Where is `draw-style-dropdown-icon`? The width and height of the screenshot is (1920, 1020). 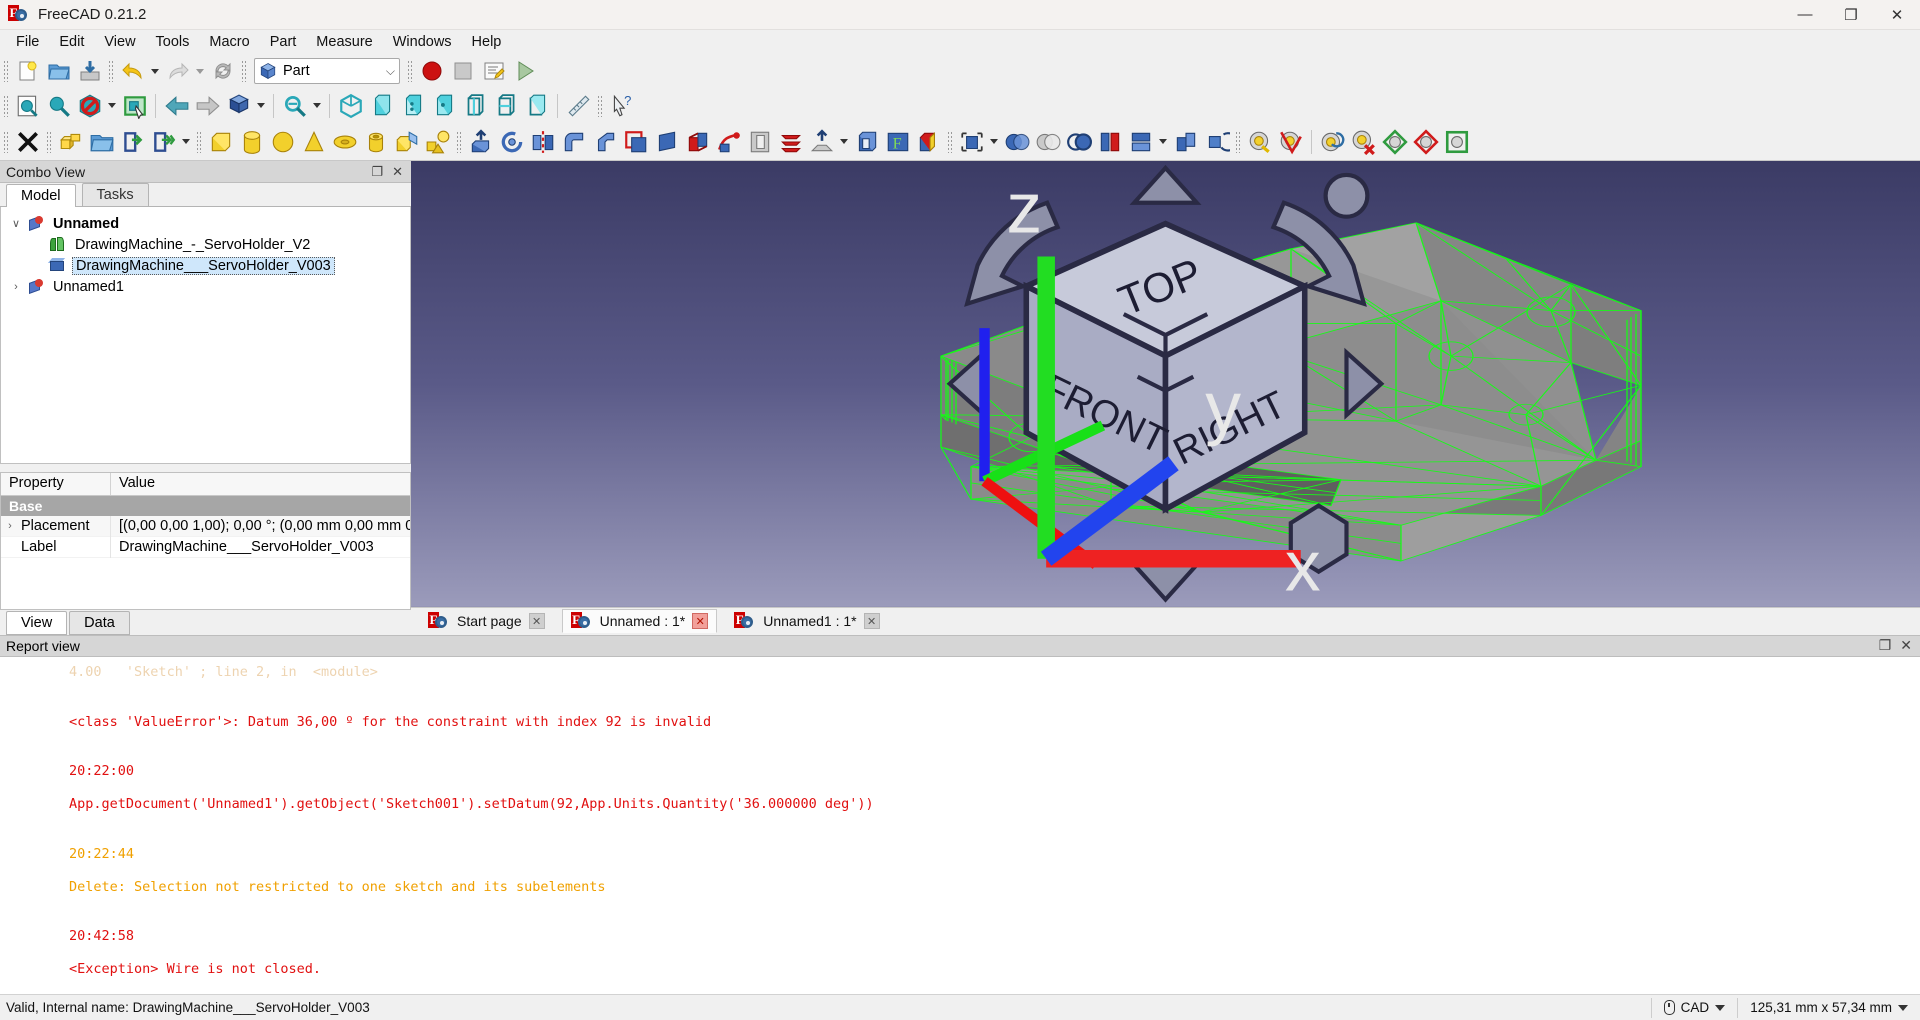 draw-style-dropdown-icon is located at coordinates (112, 105).